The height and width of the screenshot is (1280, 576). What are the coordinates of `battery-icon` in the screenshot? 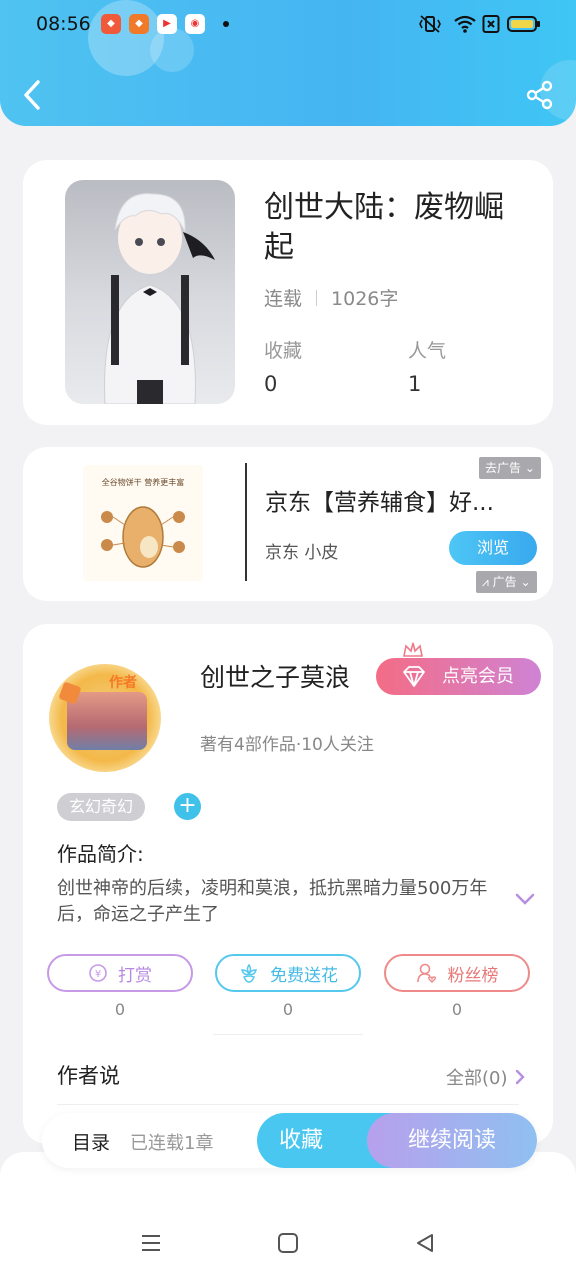 It's located at (523, 24).